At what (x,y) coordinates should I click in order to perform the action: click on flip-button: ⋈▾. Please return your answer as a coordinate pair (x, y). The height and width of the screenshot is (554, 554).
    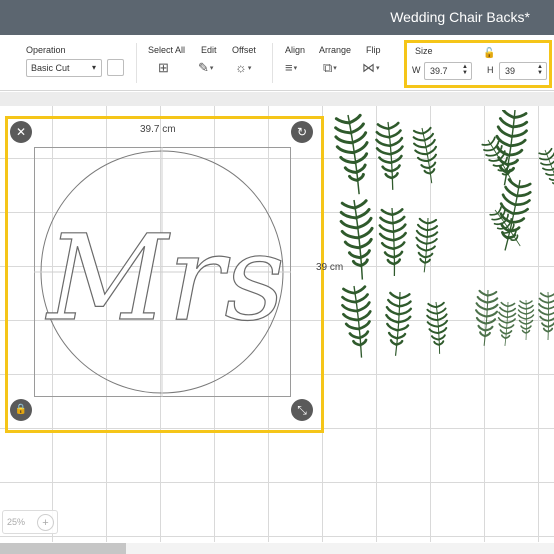
    Looking at the image, I should click on (371, 68).